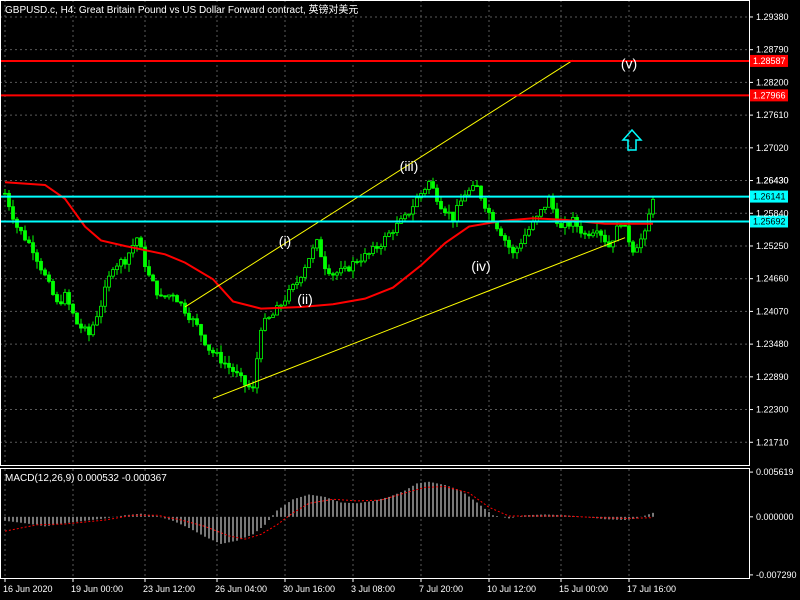 This screenshot has height=600, width=800. Describe the element at coordinates (583, 589) in the screenshot. I see `time-tick-label: 15 Jul 00:00` at that location.